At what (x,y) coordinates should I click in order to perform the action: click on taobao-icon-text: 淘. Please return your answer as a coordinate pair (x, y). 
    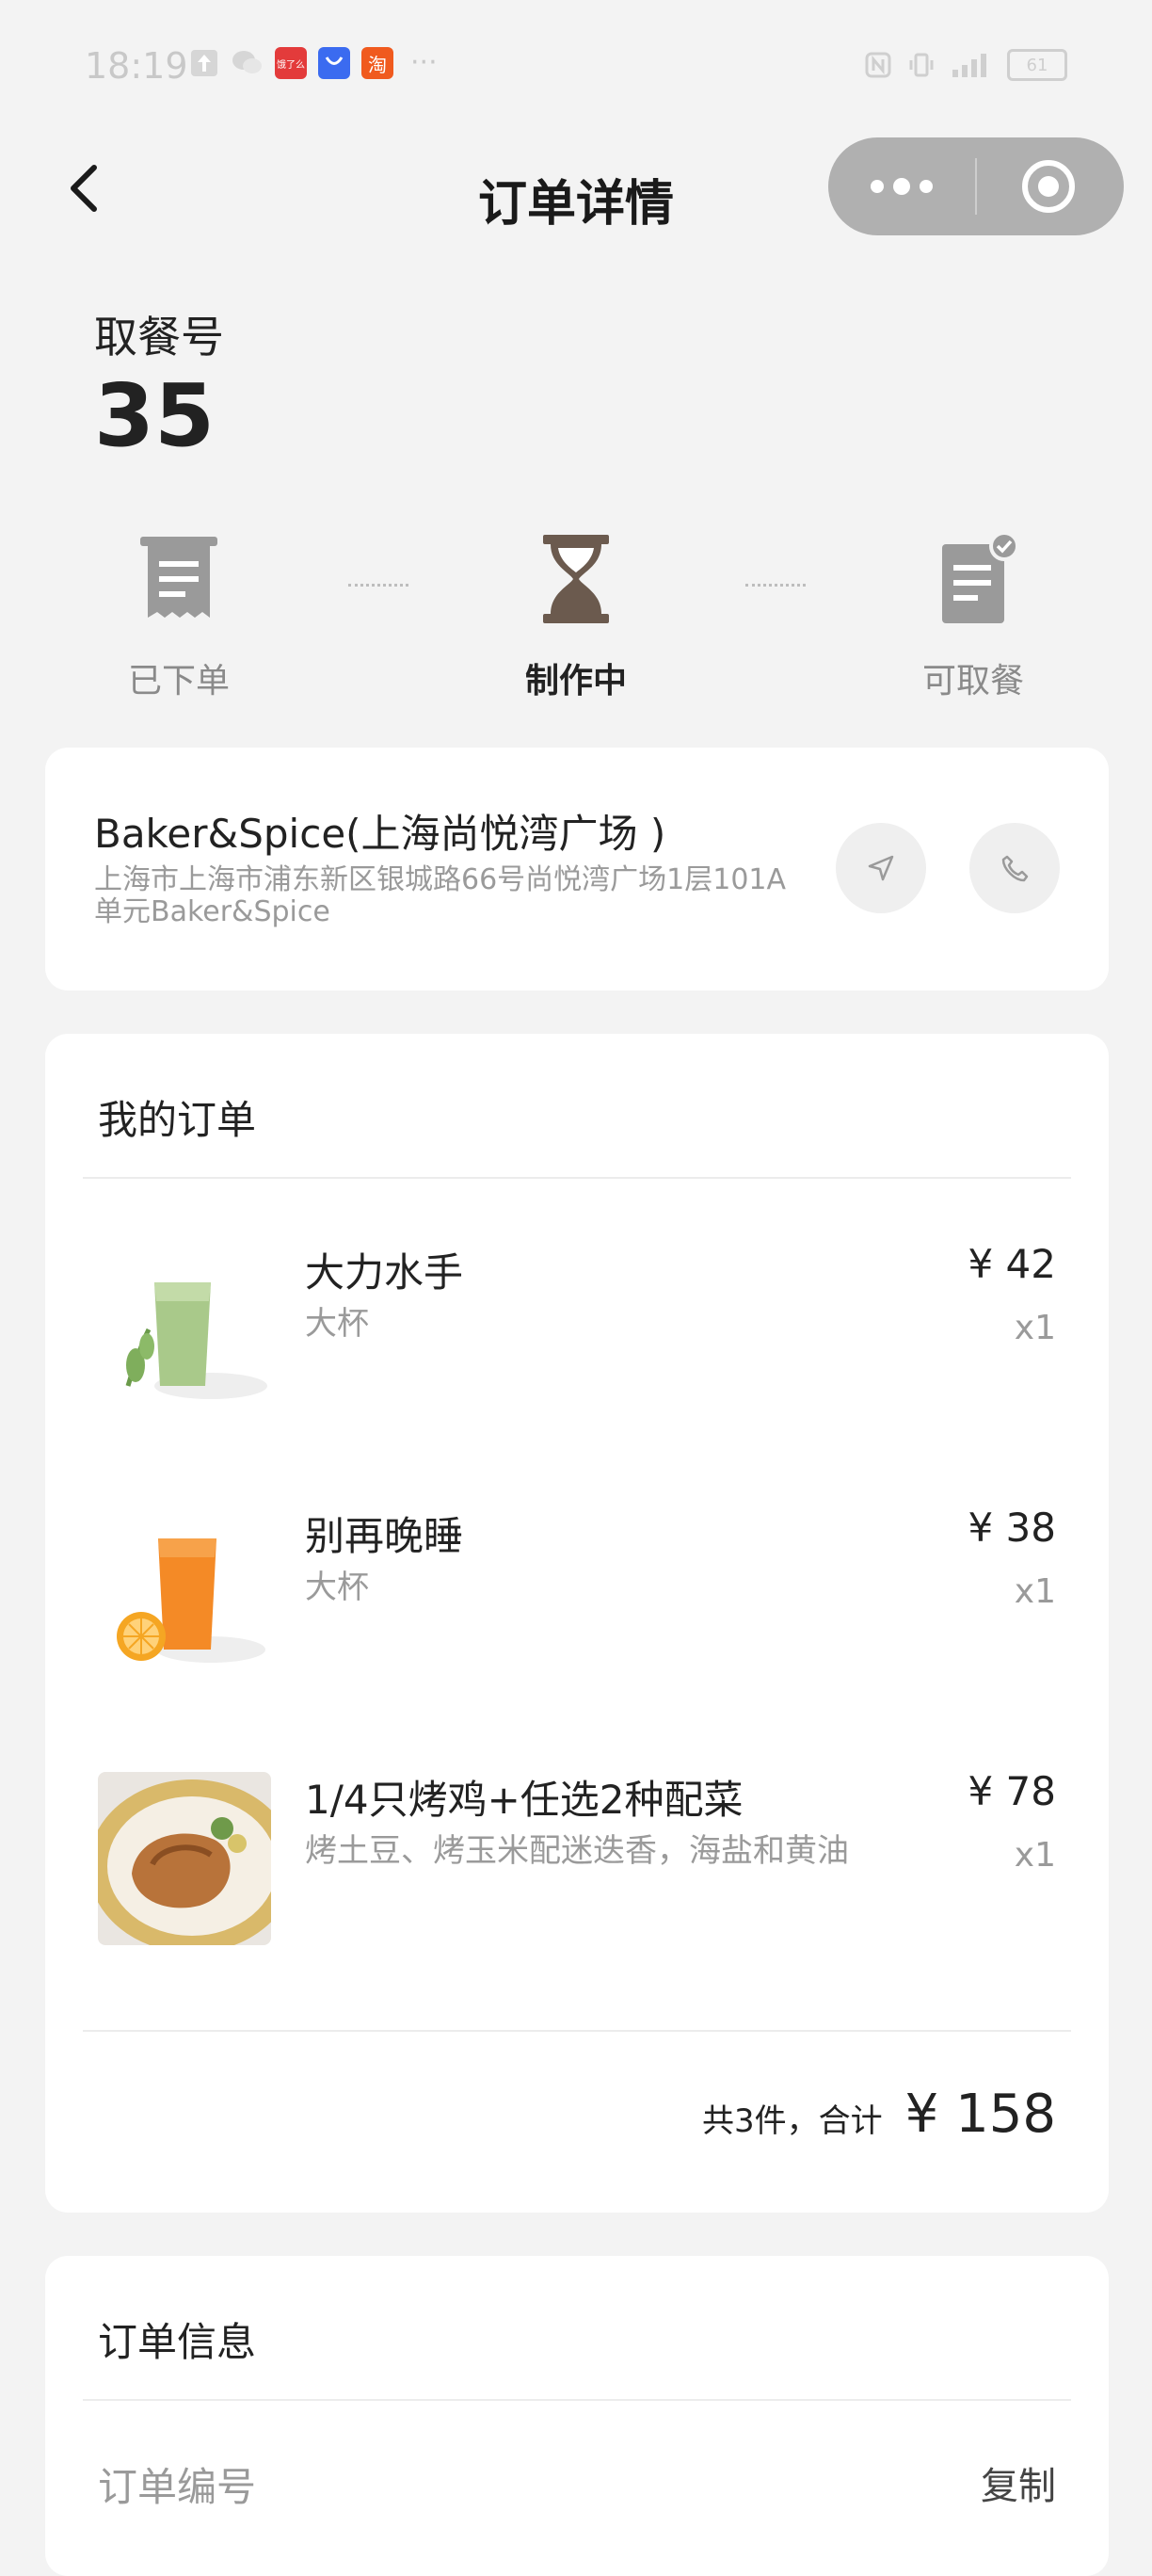
    Looking at the image, I should click on (377, 64).